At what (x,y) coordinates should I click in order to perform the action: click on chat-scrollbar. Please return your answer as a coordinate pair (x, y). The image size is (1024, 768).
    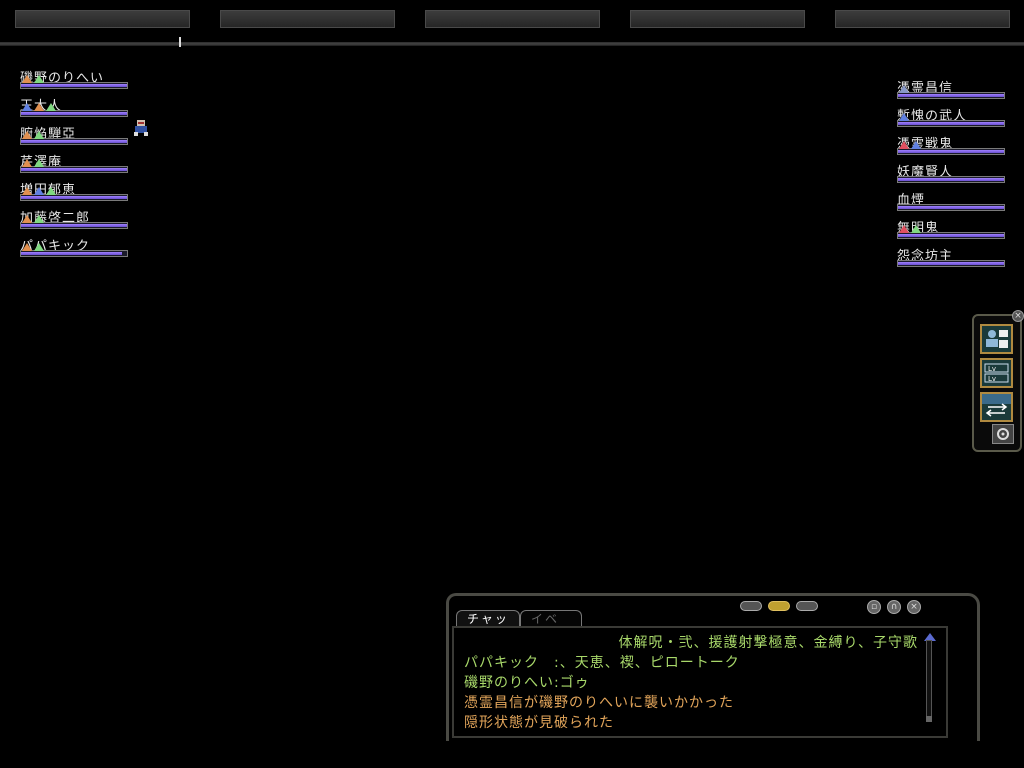
    Looking at the image, I should click on (929, 680).